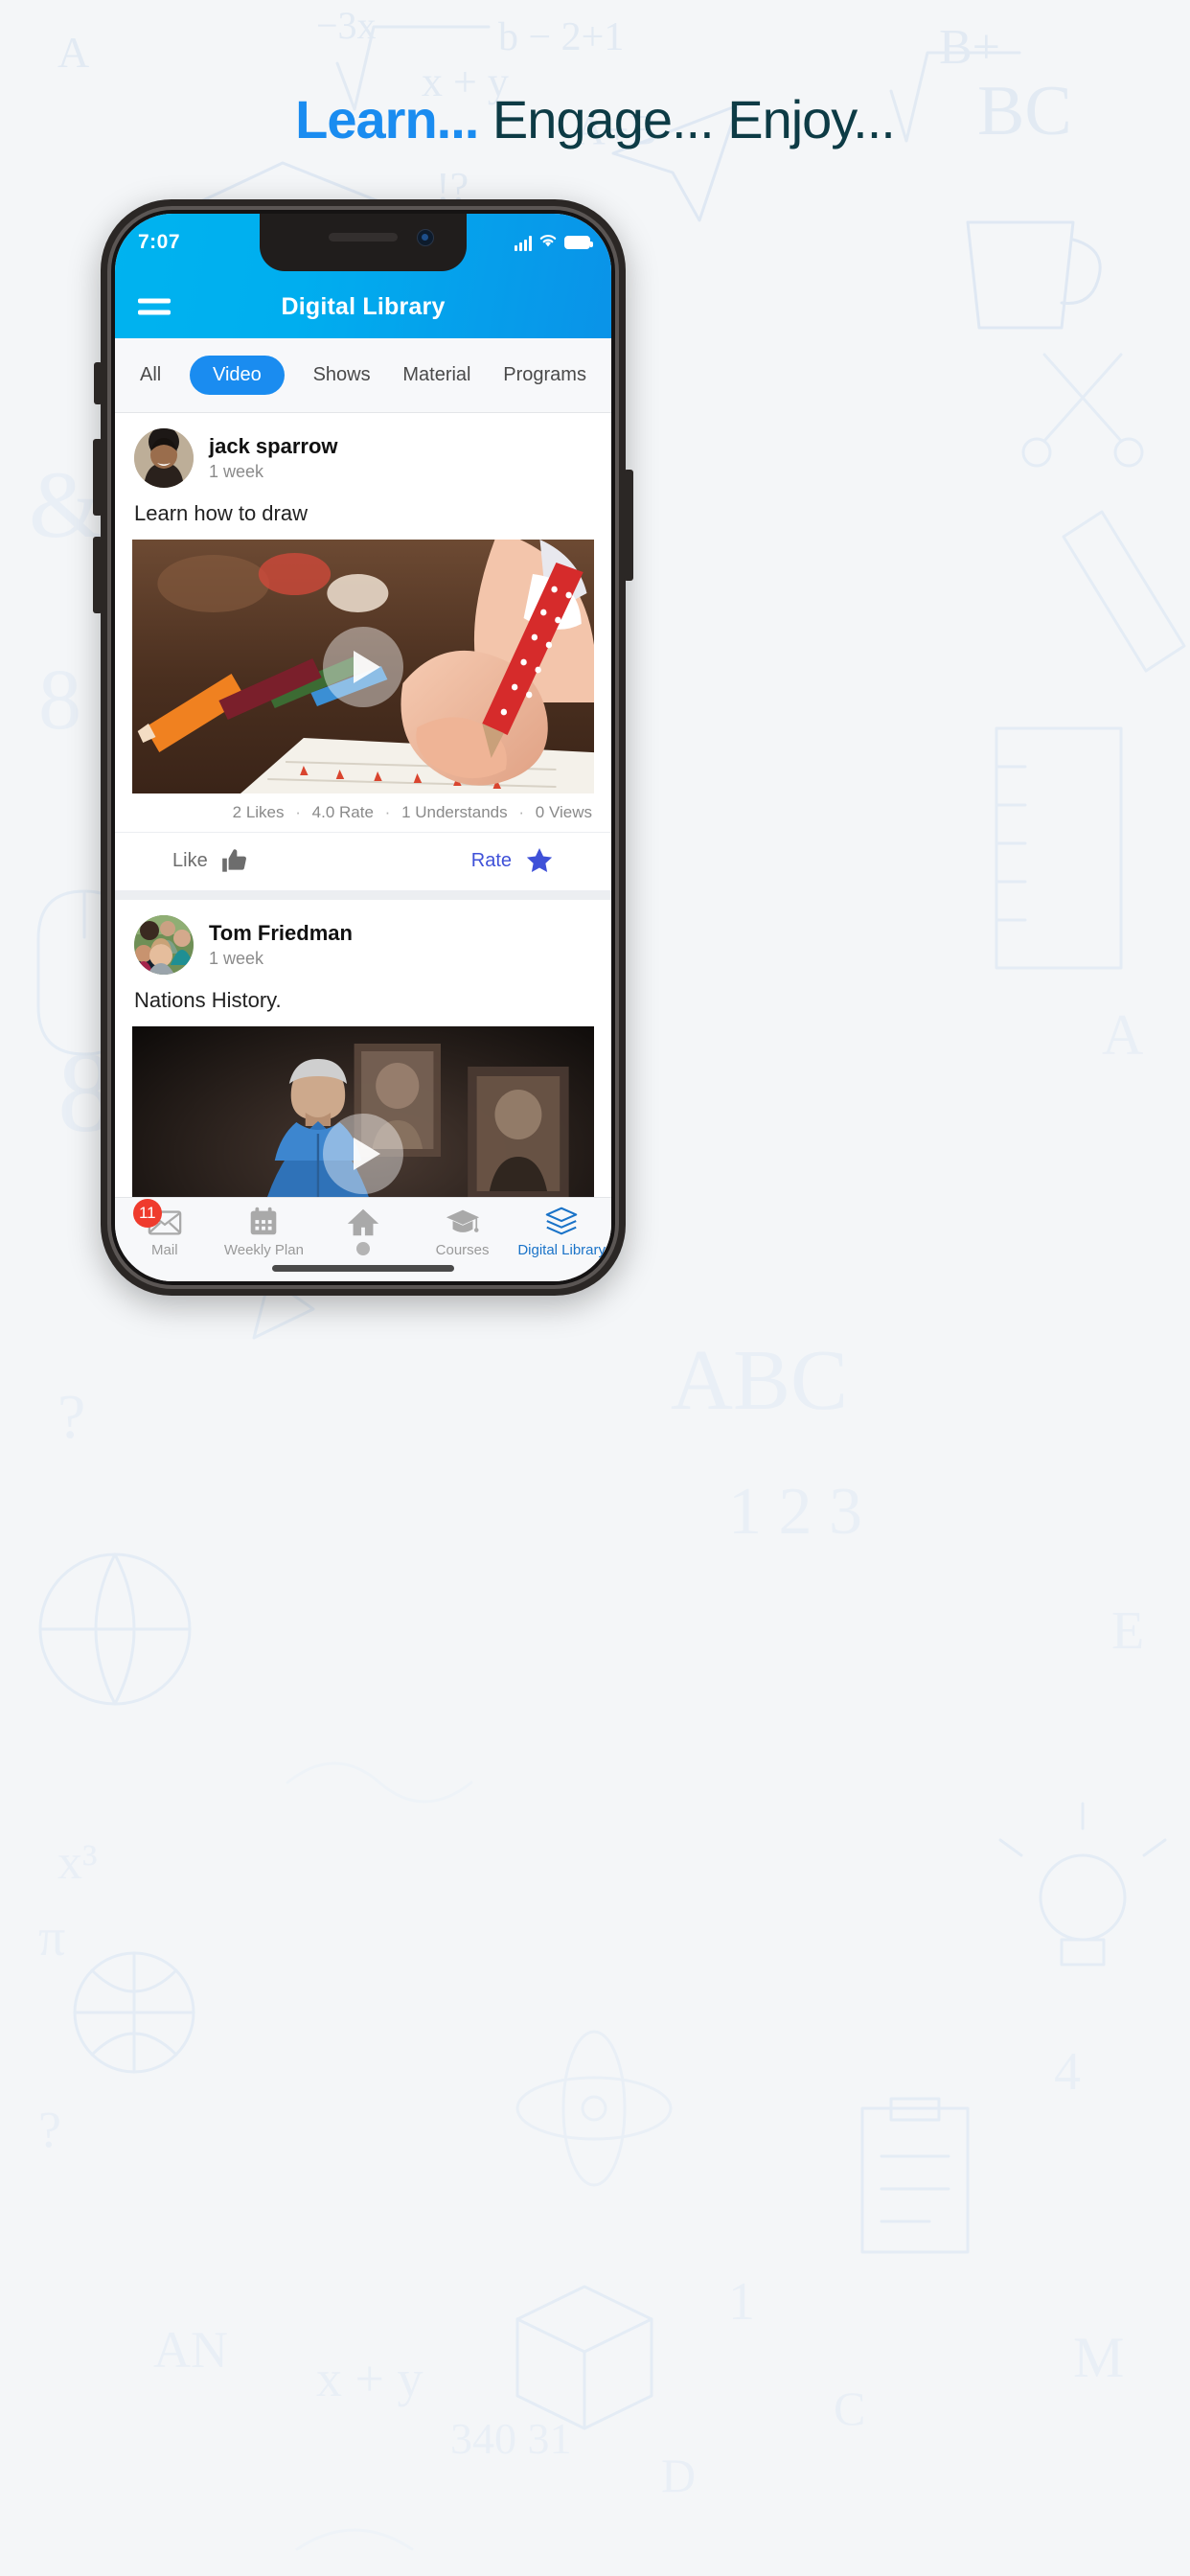 The width and height of the screenshot is (1190, 2576). What do you see at coordinates (363, 1111) in the screenshot?
I see `video-thumbnail: Age 47 e 19` at bounding box center [363, 1111].